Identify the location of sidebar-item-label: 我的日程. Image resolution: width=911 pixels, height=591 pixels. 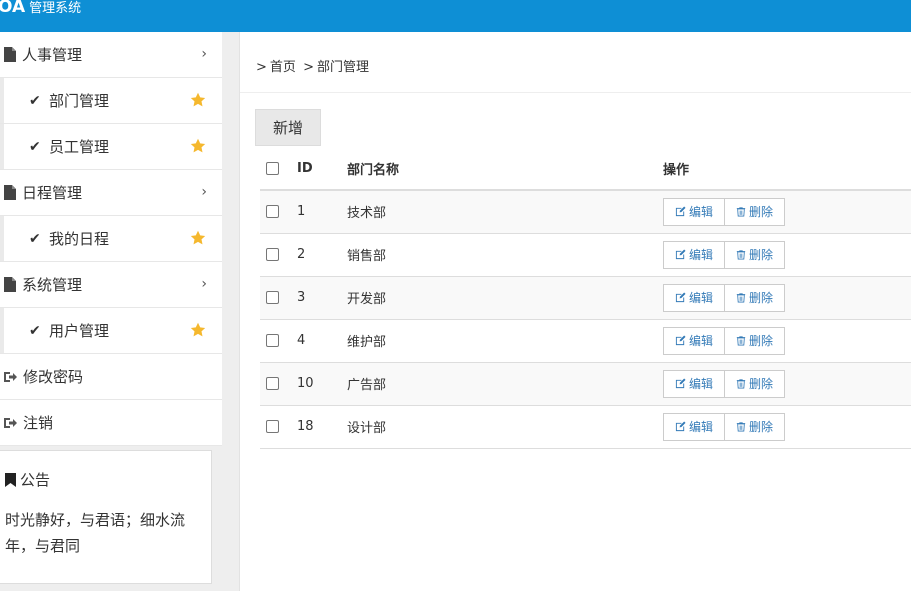
(79, 239).